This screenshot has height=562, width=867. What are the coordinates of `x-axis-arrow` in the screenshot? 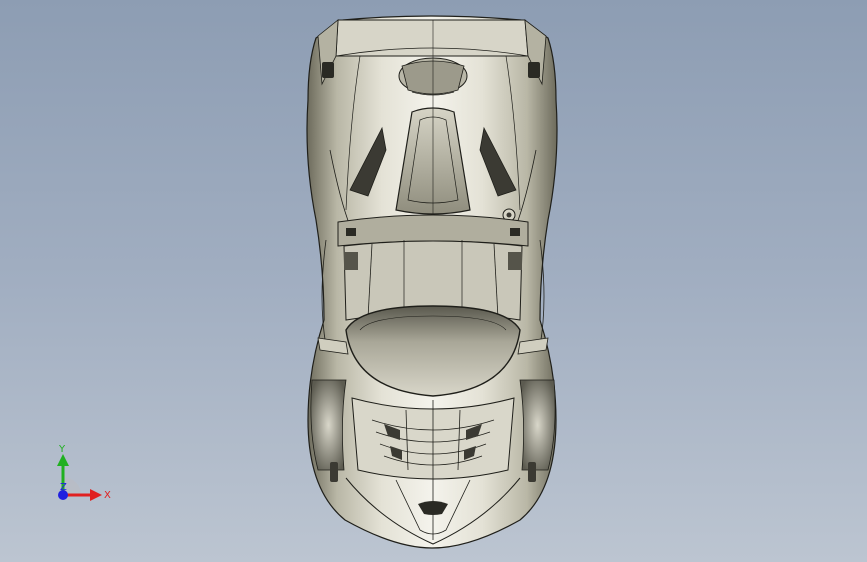 It's located at (96, 495).